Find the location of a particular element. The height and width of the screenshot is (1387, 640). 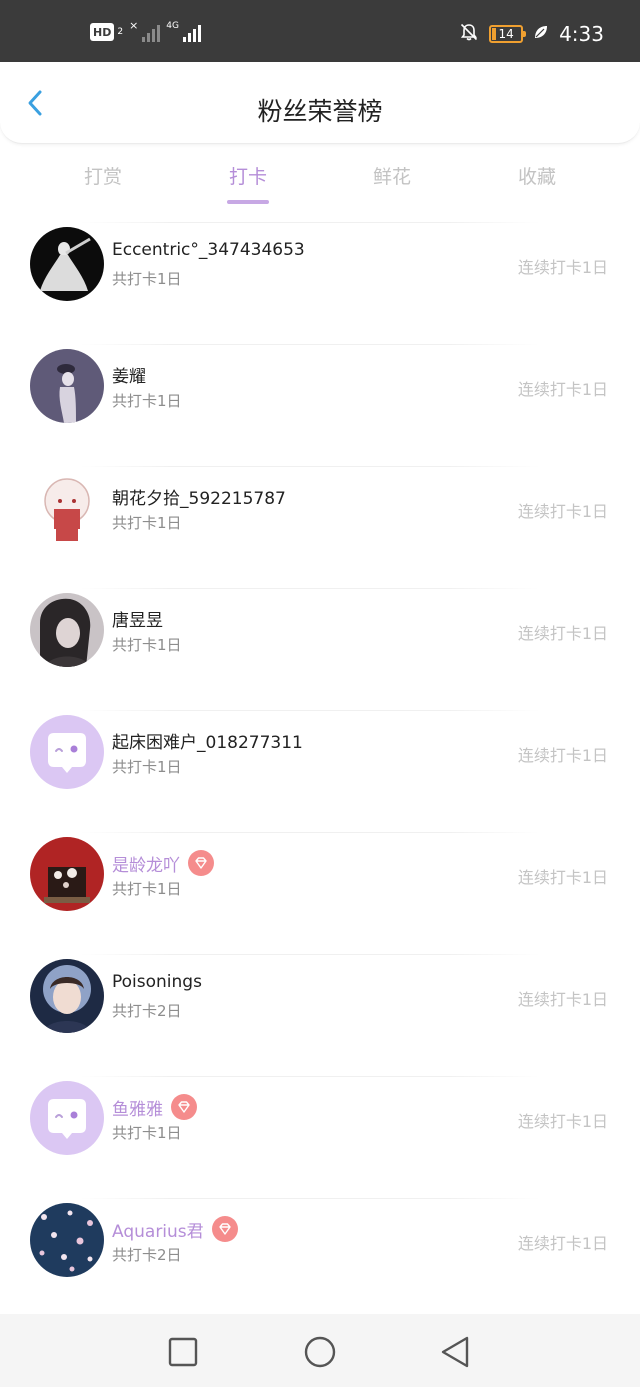

name-line: 起床困难户_018277311 is located at coordinates (207, 740).